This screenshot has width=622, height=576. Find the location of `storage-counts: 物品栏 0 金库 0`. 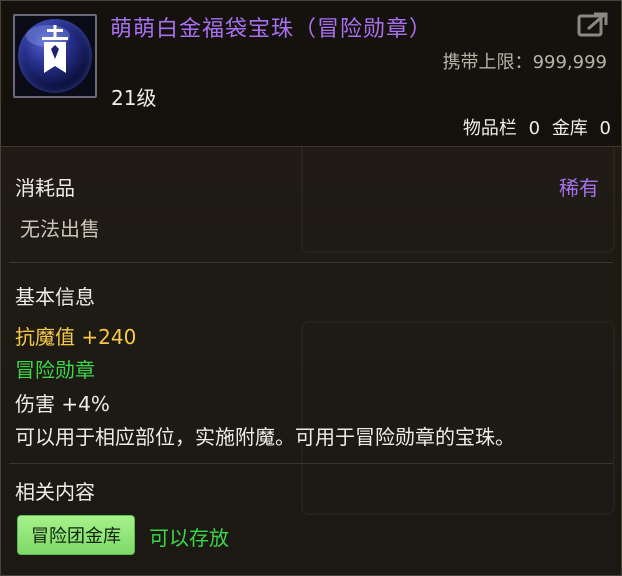

storage-counts: 物品栏 0 金库 0 is located at coordinates (534, 127).